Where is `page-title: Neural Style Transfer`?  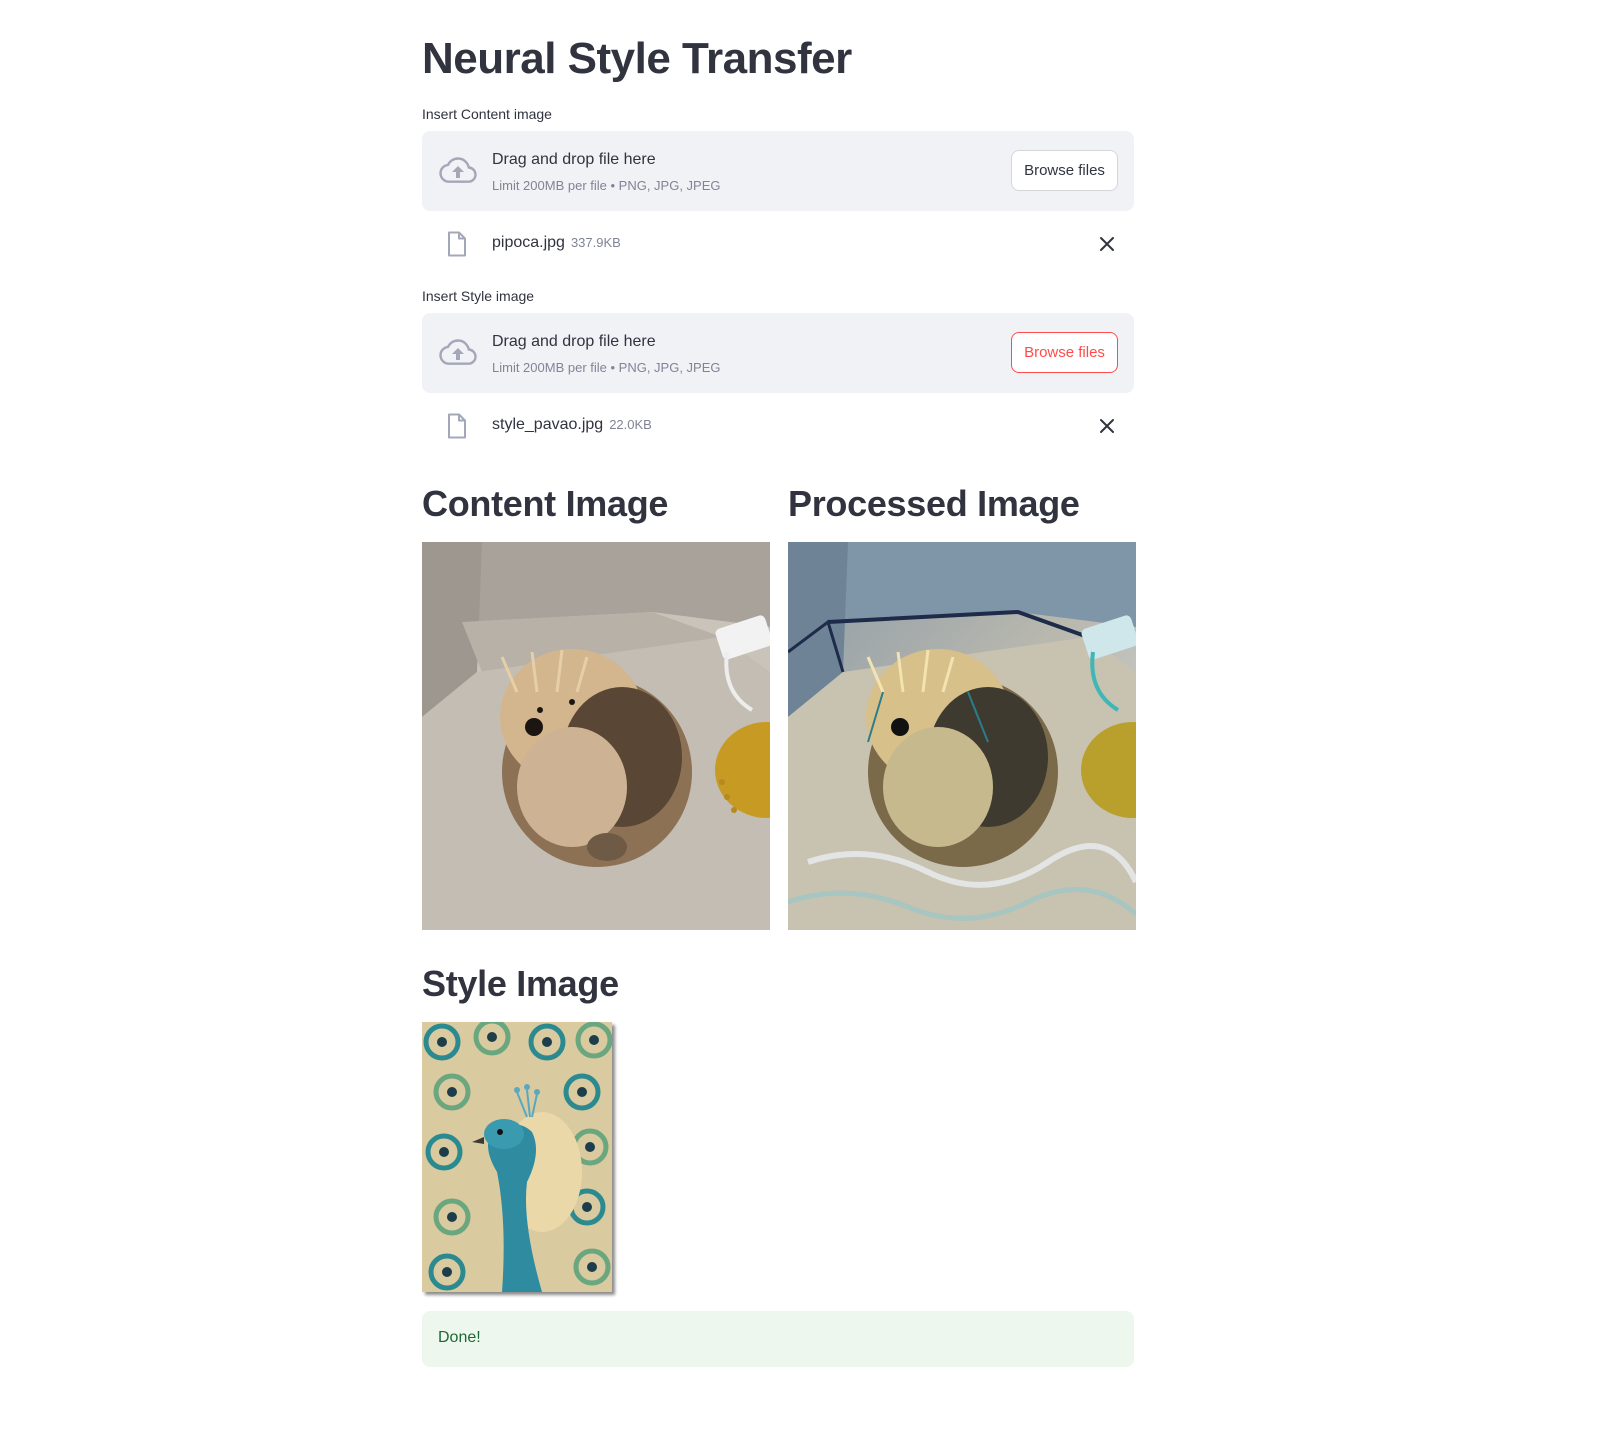 page-title: Neural Style Transfer is located at coordinates (637, 58).